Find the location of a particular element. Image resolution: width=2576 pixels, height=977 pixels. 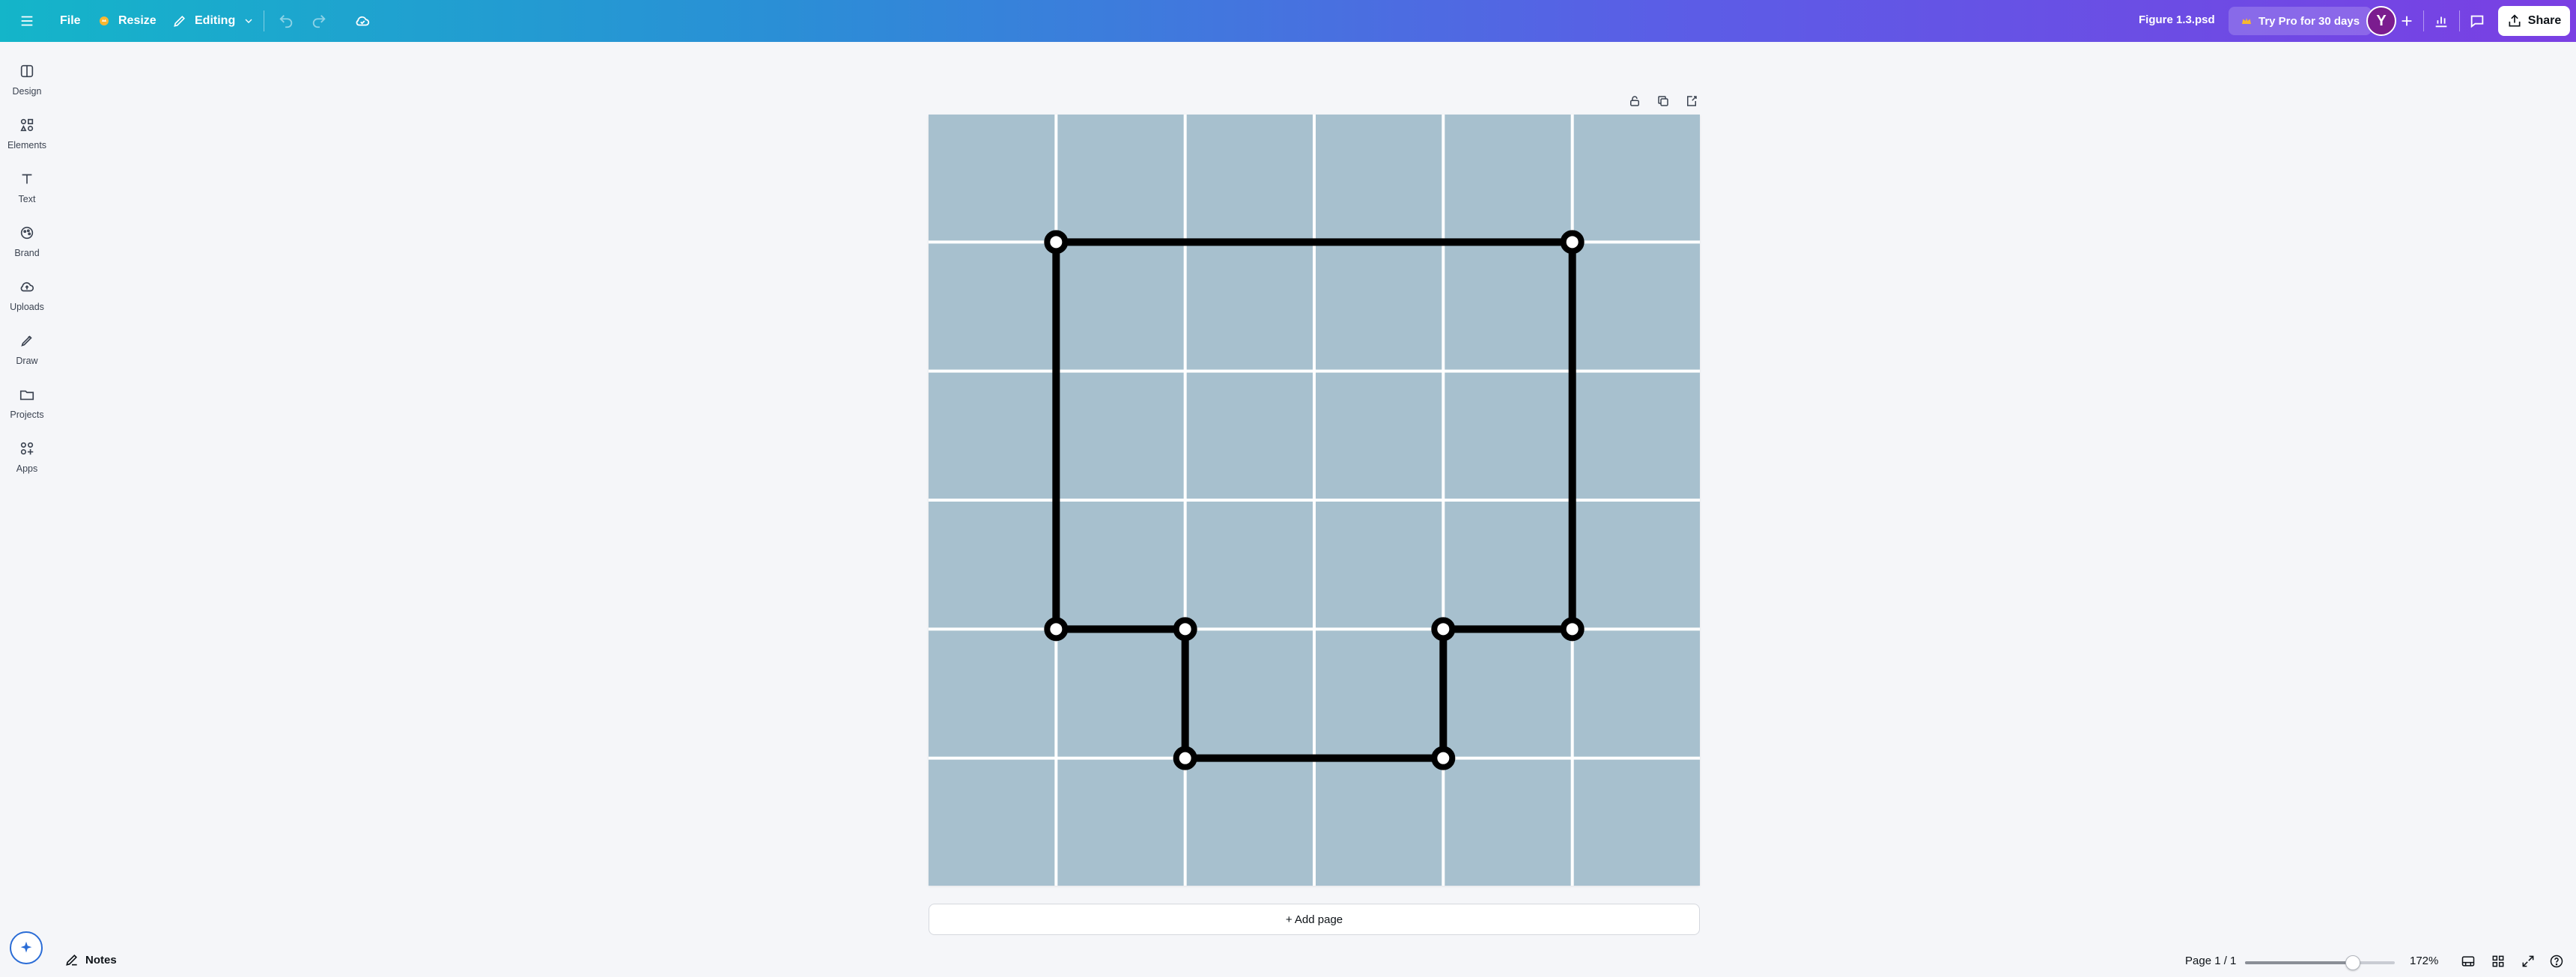

sidebar-item-apps: Apps is located at coordinates (27, 457).